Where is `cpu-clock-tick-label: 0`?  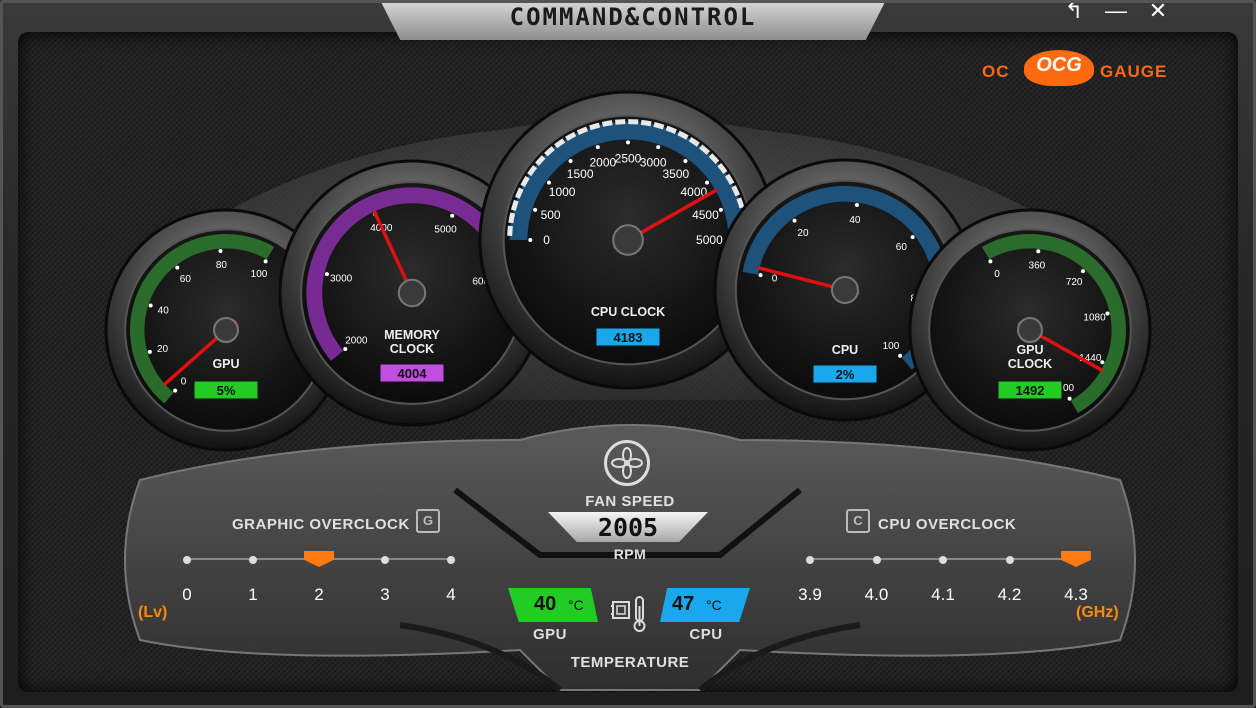
cpu-clock-tick-label: 0 is located at coordinates (546, 240).